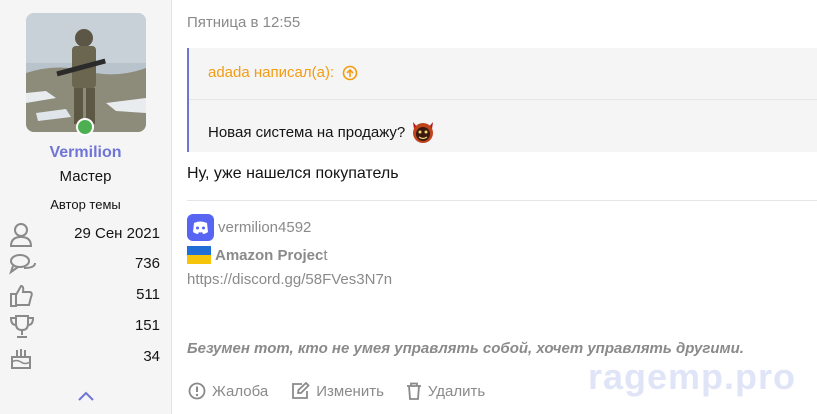 This screenshot has width=817, height=414. What do you see at coordinates (293, 173) in the screenshot?
I see `post-message: Ну, уже нашелся покупатель` at bounding box center [293, 173].